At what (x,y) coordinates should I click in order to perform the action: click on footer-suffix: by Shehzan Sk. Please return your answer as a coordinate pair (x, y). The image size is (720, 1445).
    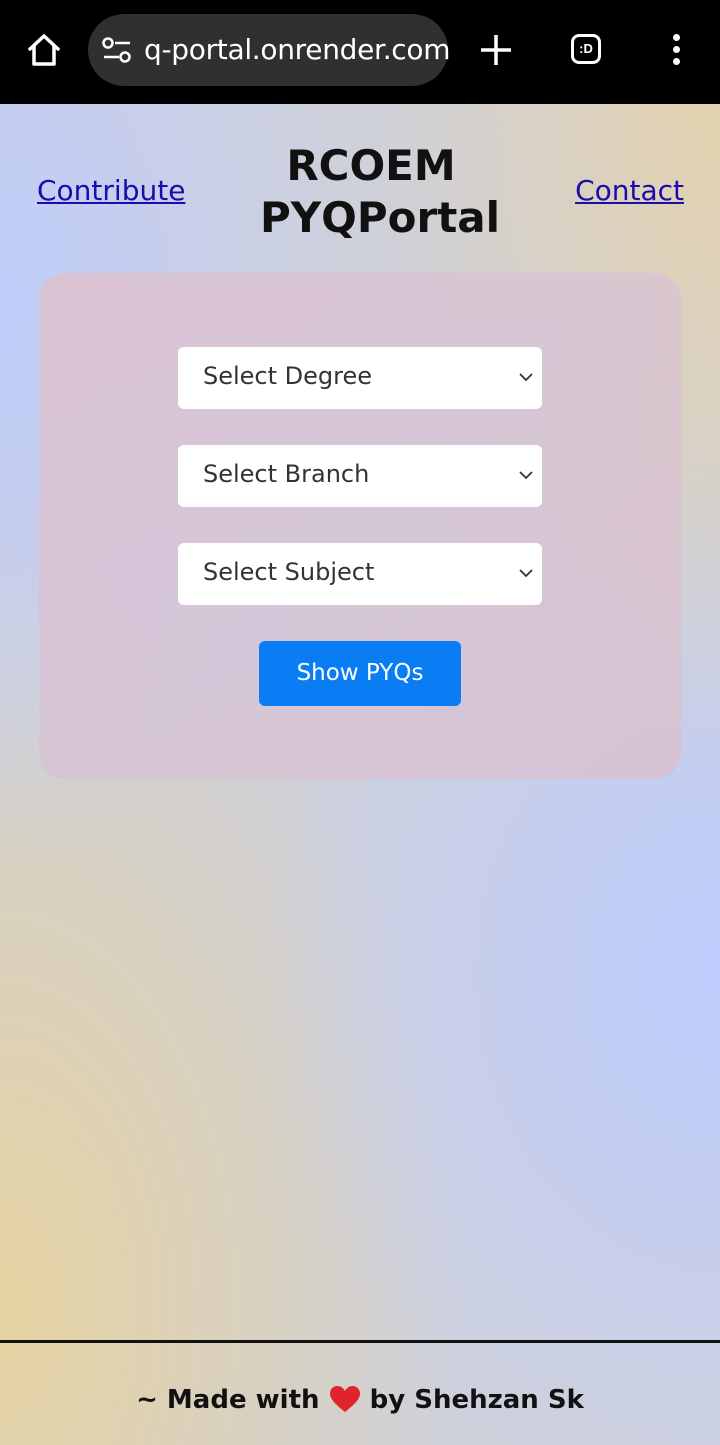
    Looking at the image, I should click on (476, 1400).